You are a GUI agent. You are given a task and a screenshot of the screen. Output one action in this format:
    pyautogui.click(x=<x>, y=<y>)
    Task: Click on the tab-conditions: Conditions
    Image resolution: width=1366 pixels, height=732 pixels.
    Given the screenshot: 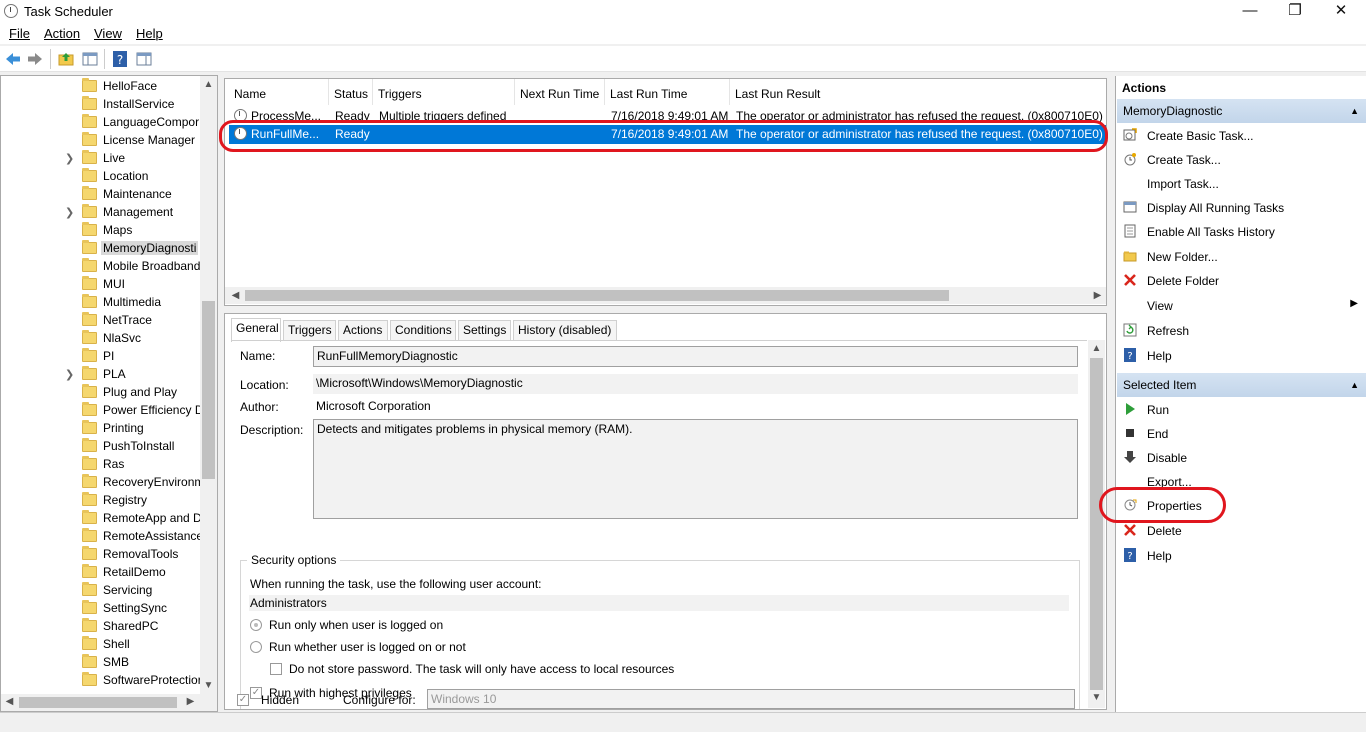 What is the action you would take?
    pyautogui.click(x=423, y=330)
    